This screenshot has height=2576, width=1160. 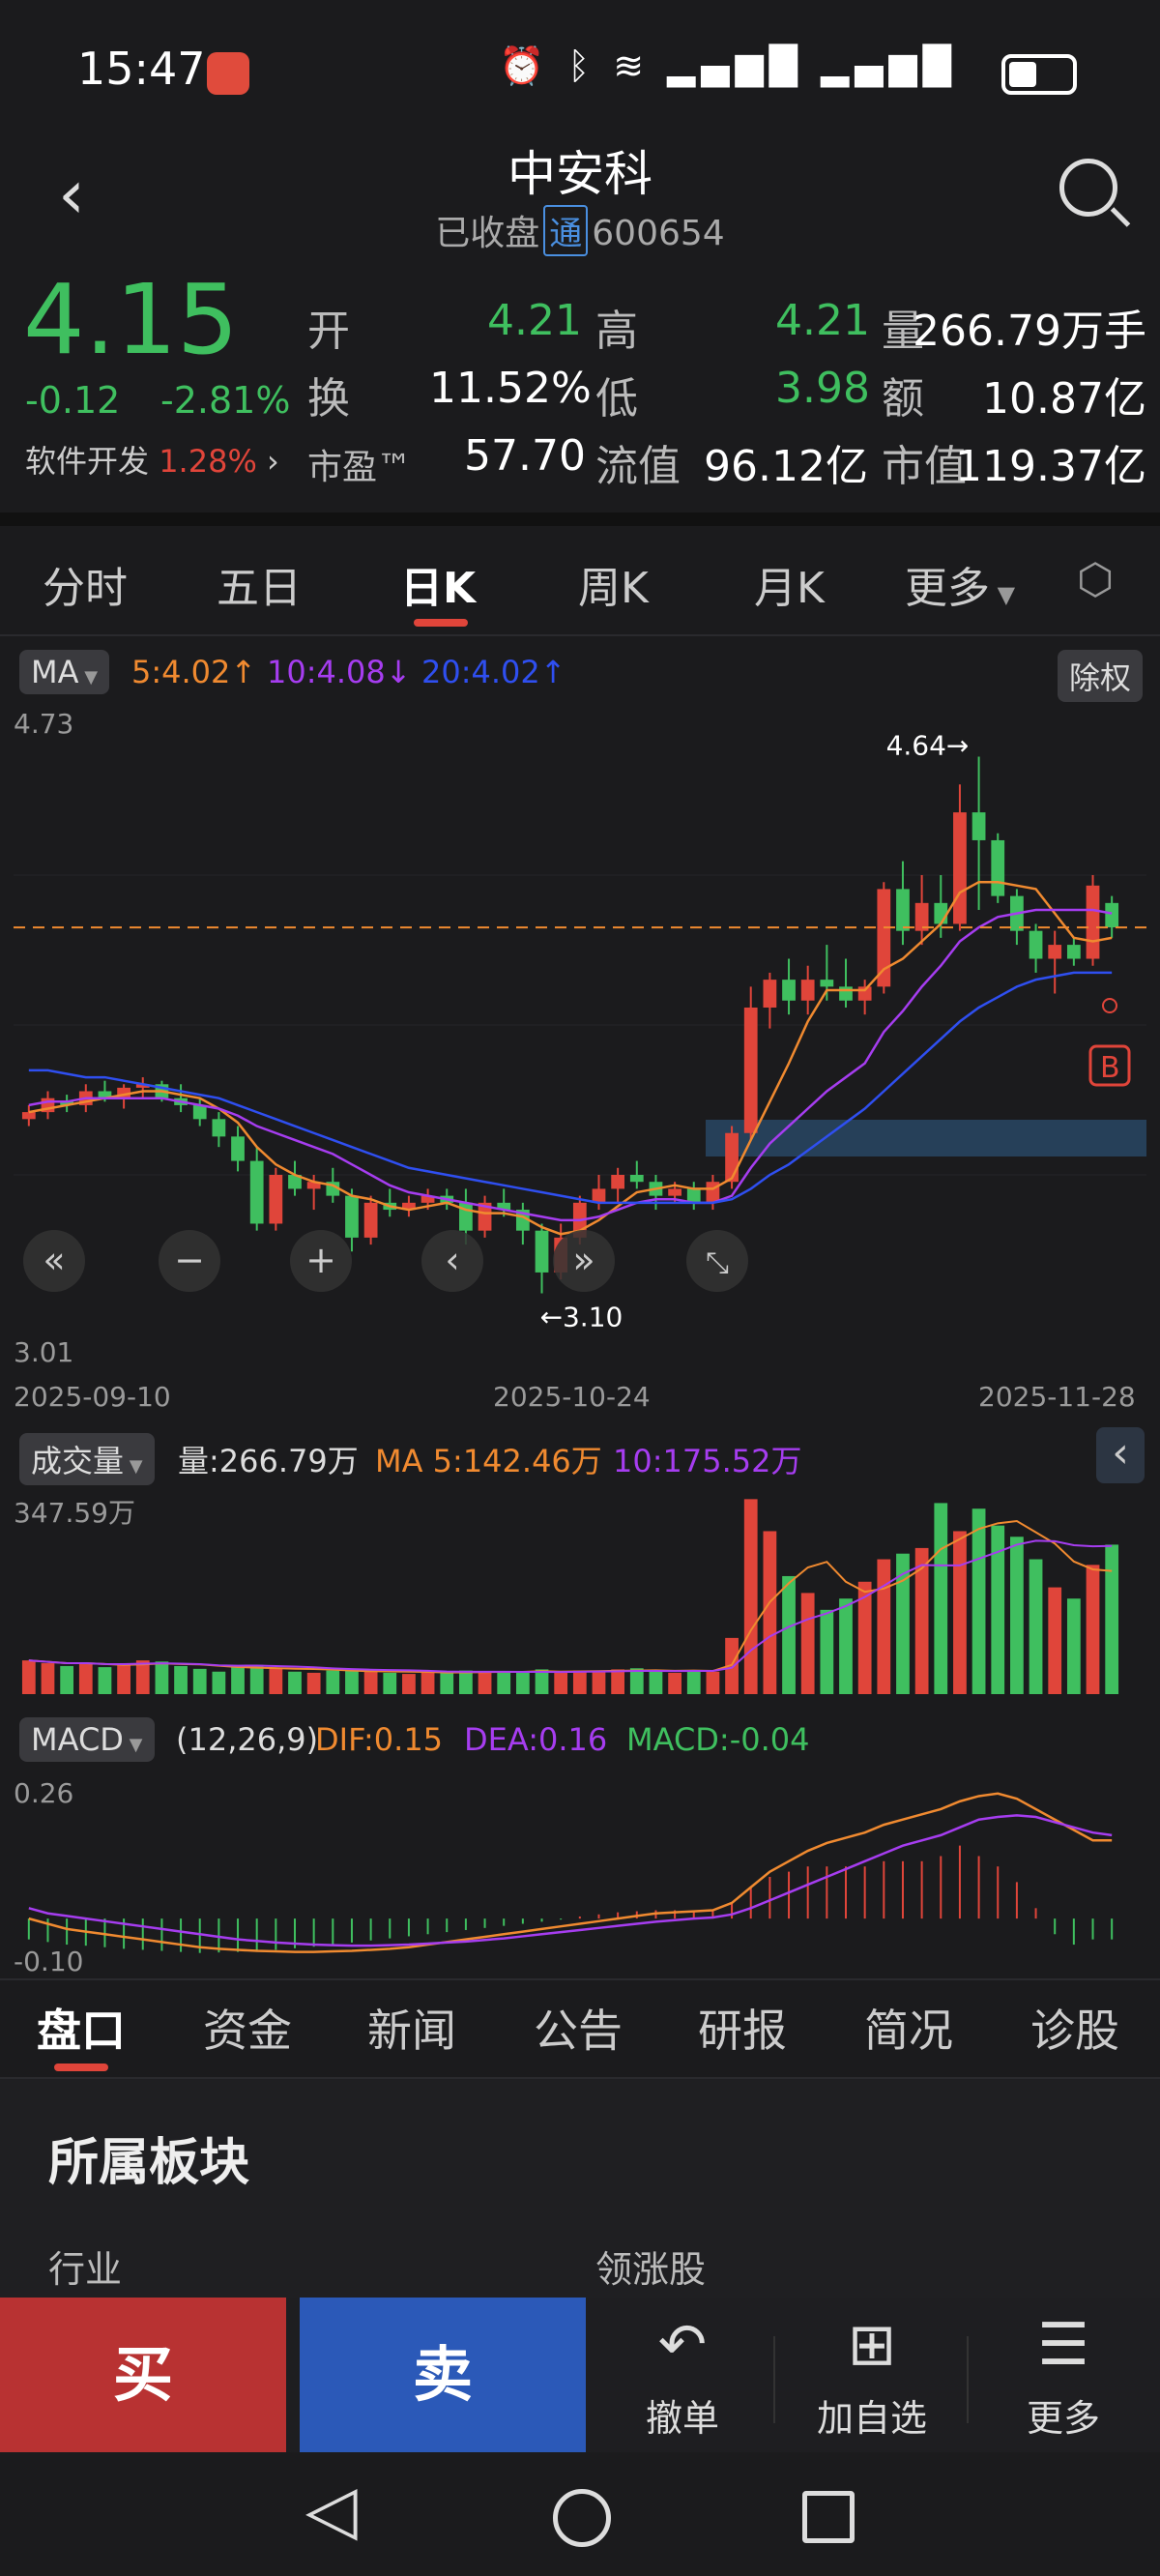 What do you see at coordinates (228, 73) in the screenshot?
I see `app-notification-icon` at bounding box center [228, 73].